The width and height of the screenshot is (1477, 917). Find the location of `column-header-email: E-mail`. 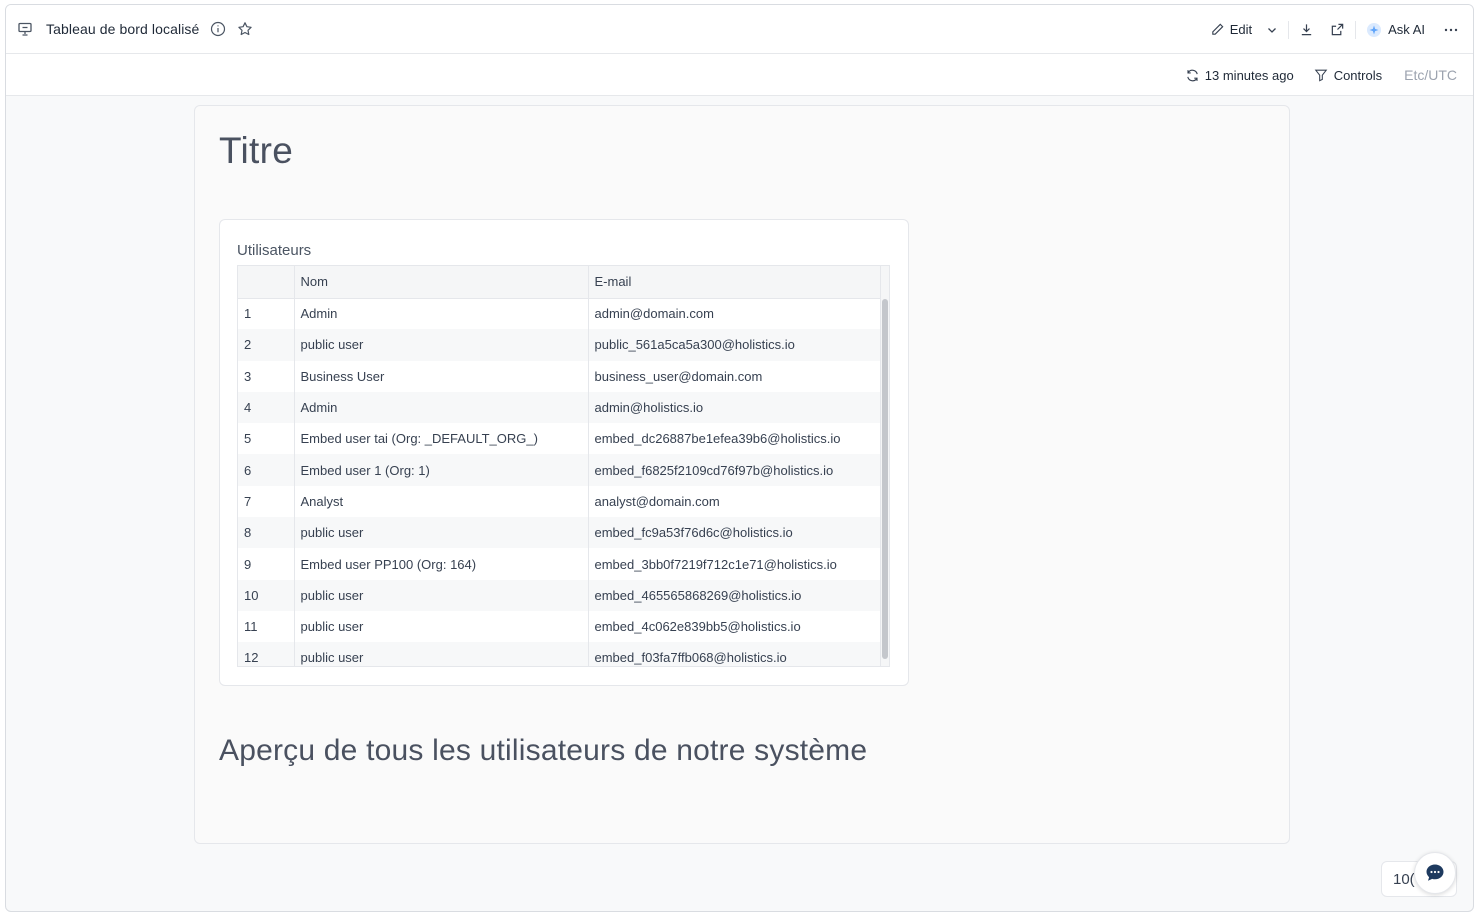

column-header-email: E-mail is located at coordinates (735, 282).